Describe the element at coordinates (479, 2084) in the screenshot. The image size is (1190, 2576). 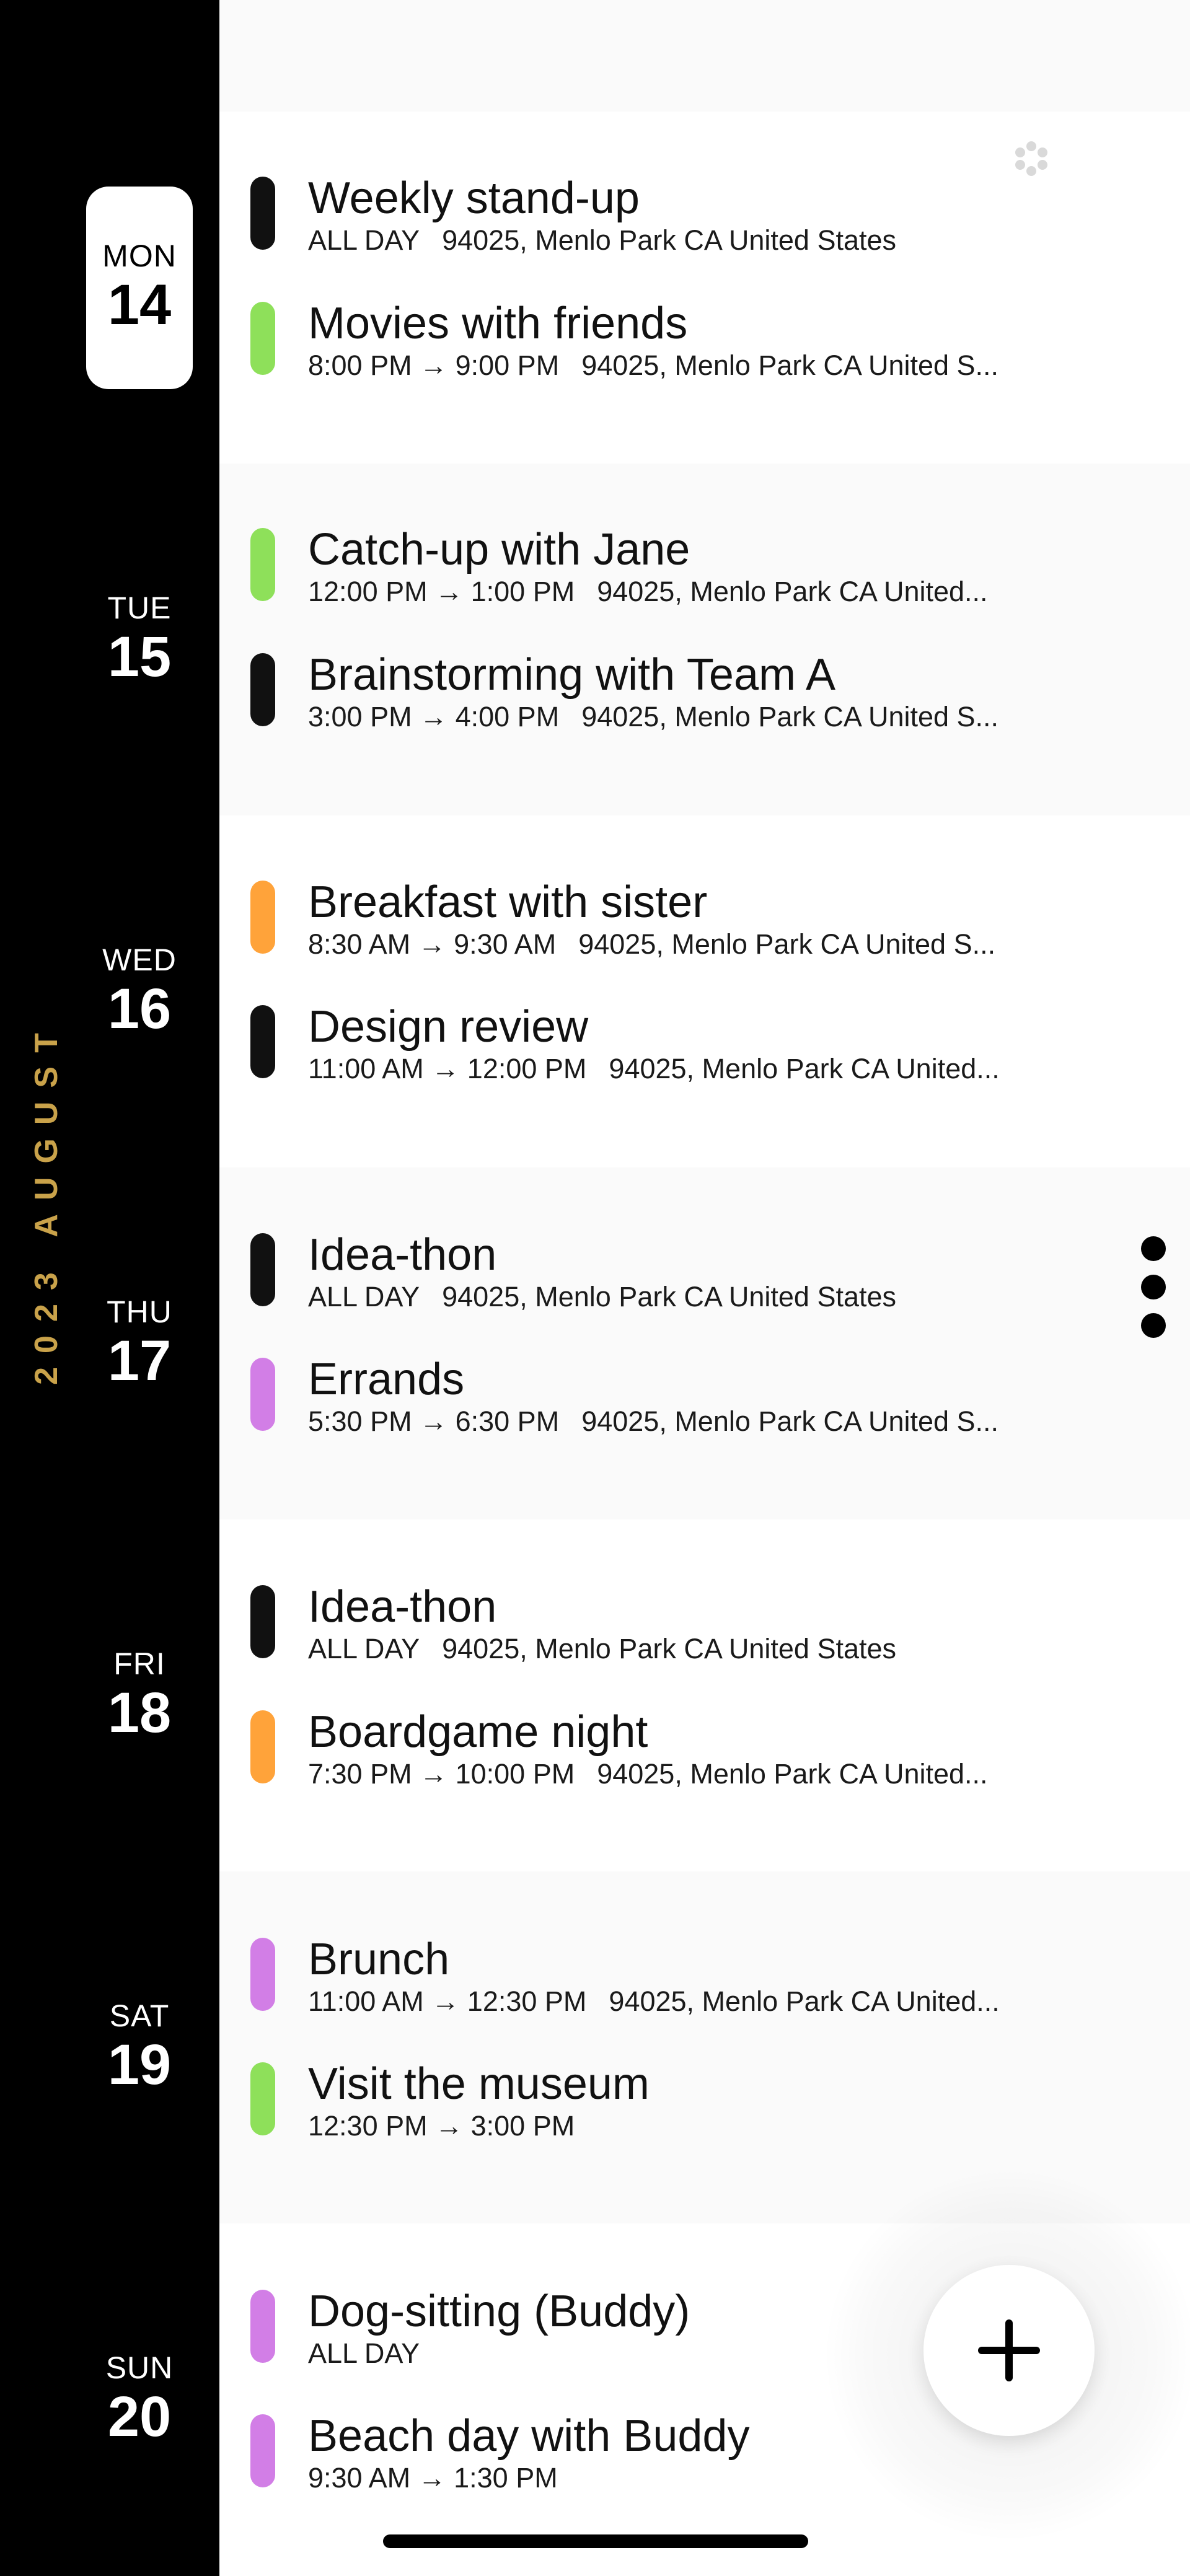
I see `event-title: Visit the museum` at that location.